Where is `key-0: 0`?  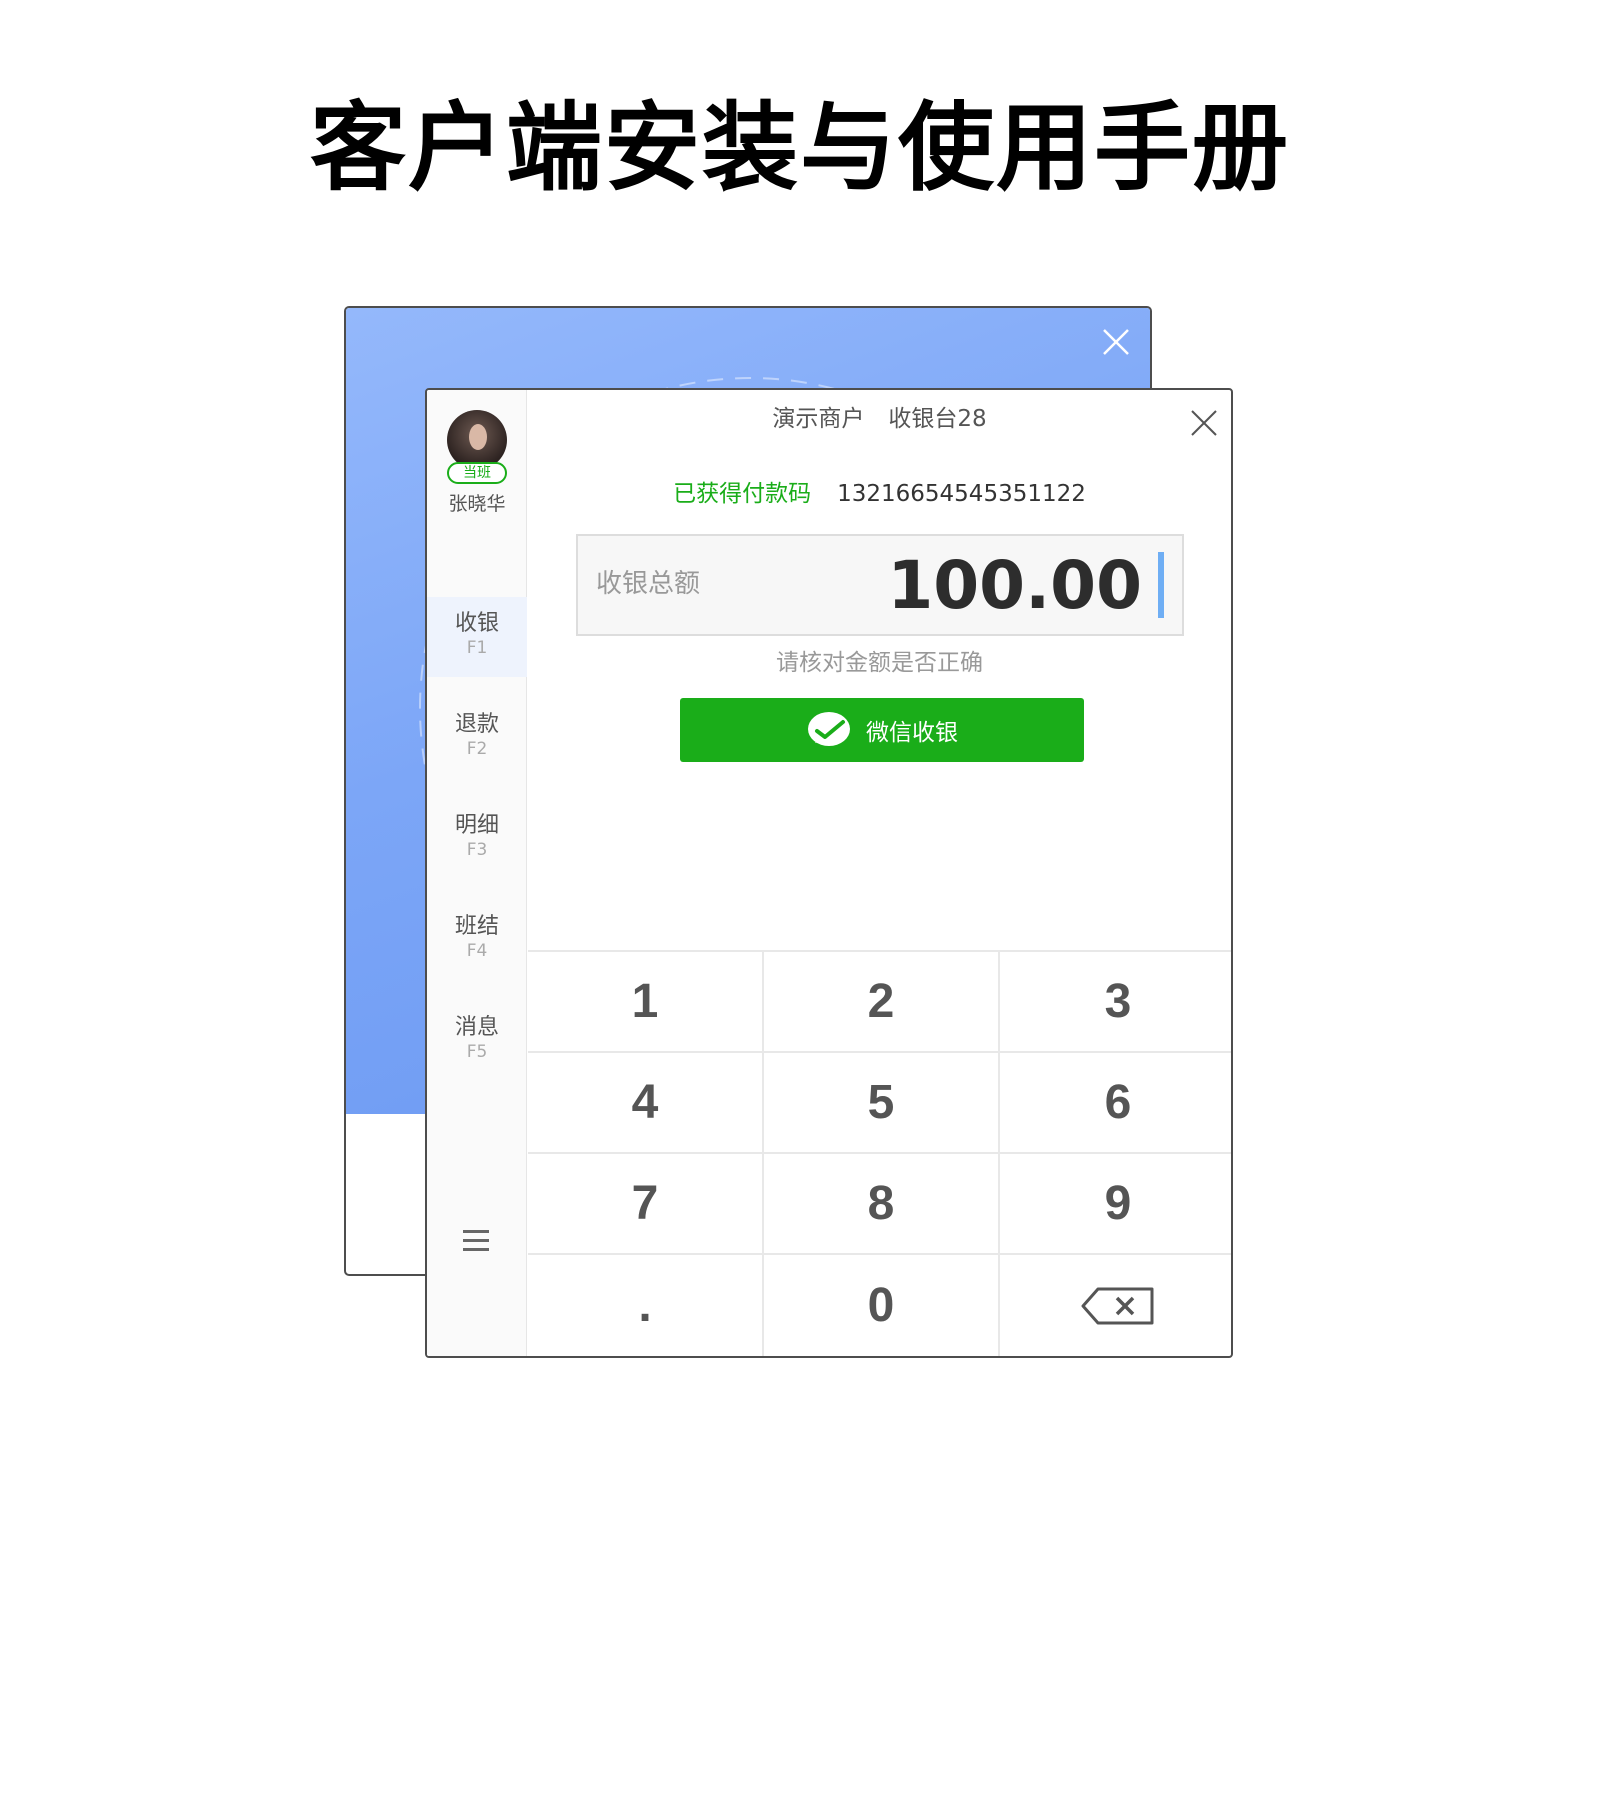 key-0: 0 is located at coordinates (882, 1305).